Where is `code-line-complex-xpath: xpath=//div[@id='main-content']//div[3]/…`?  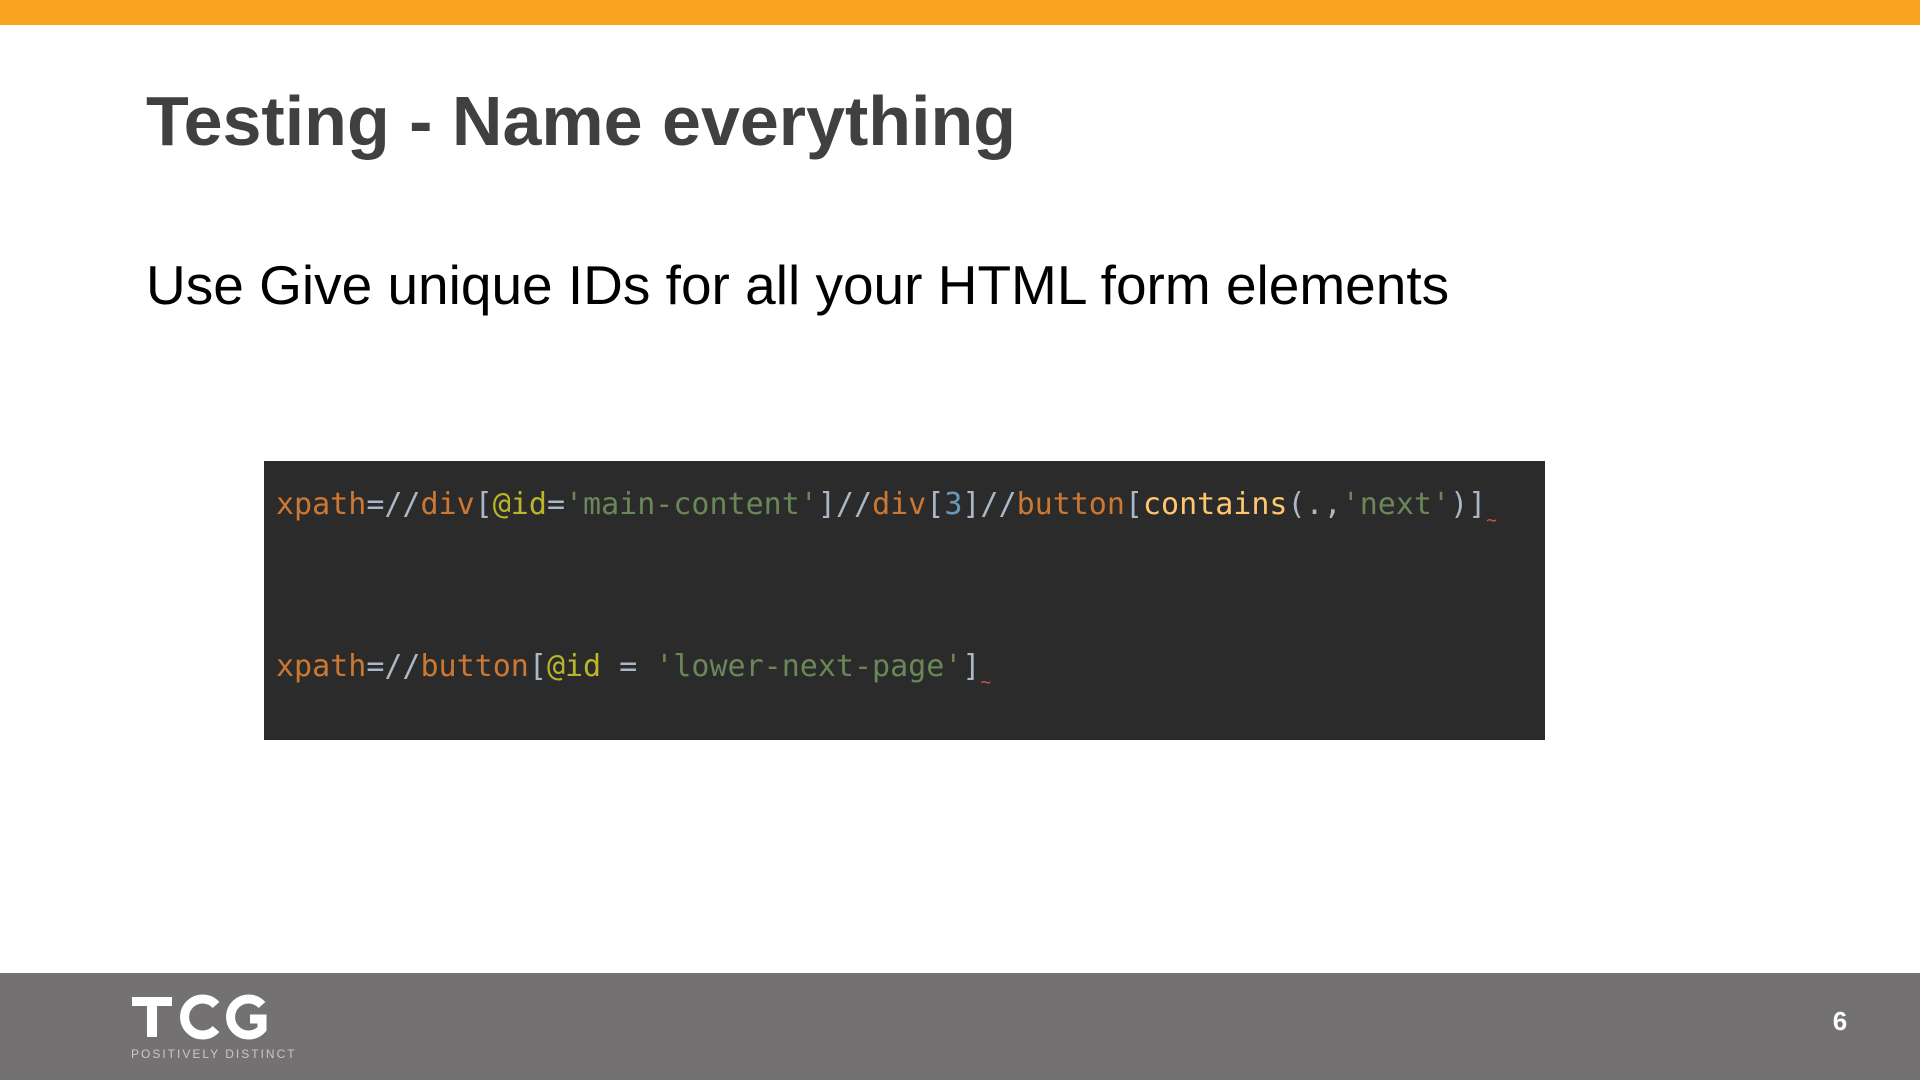 code-line-complex-xpath: xpath=//div[@id='main-content']//div[3]/… is located at coordinates (886, 513).